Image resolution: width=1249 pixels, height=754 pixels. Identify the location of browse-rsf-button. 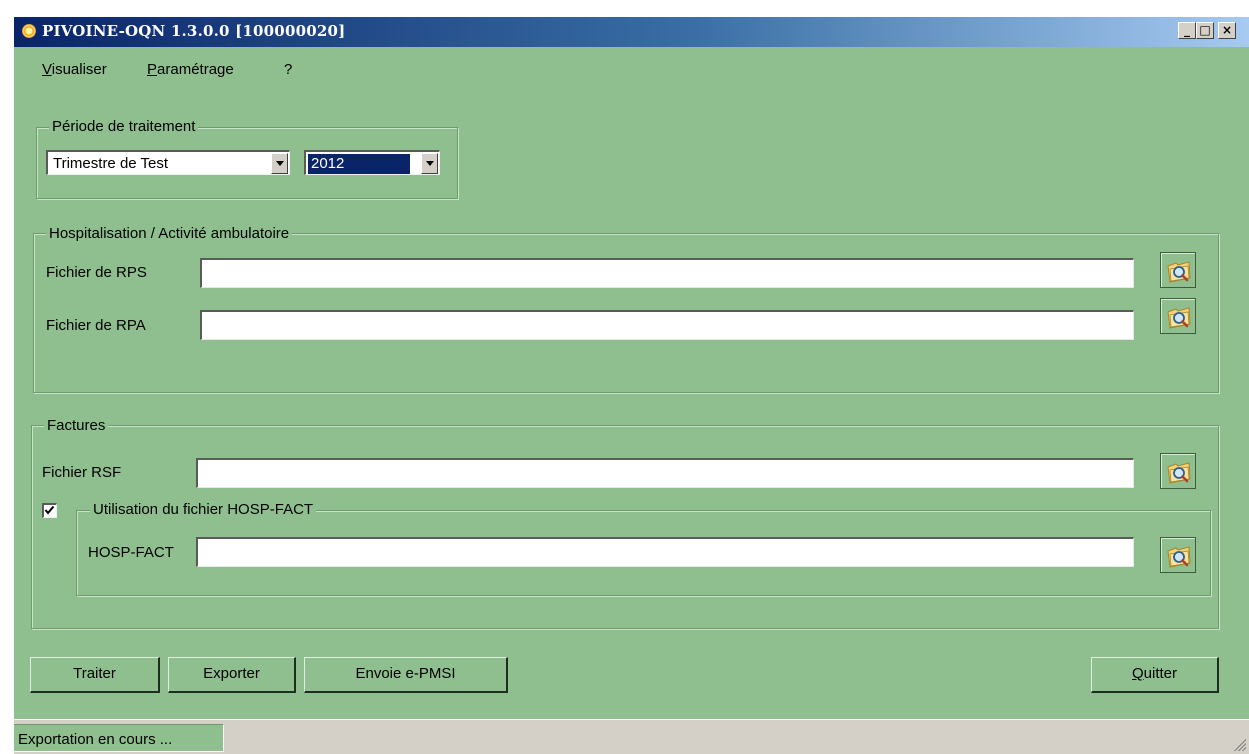
(1178, 471).